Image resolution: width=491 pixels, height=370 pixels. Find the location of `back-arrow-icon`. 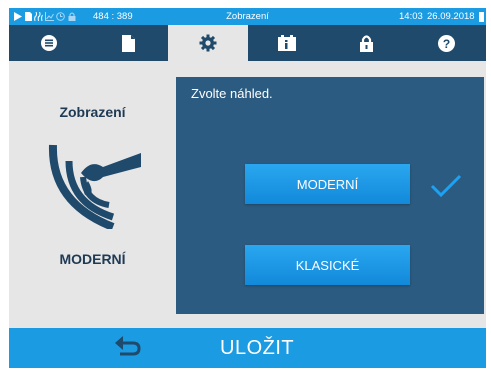

back-arrow-icon is located at coordinates (128, 348).